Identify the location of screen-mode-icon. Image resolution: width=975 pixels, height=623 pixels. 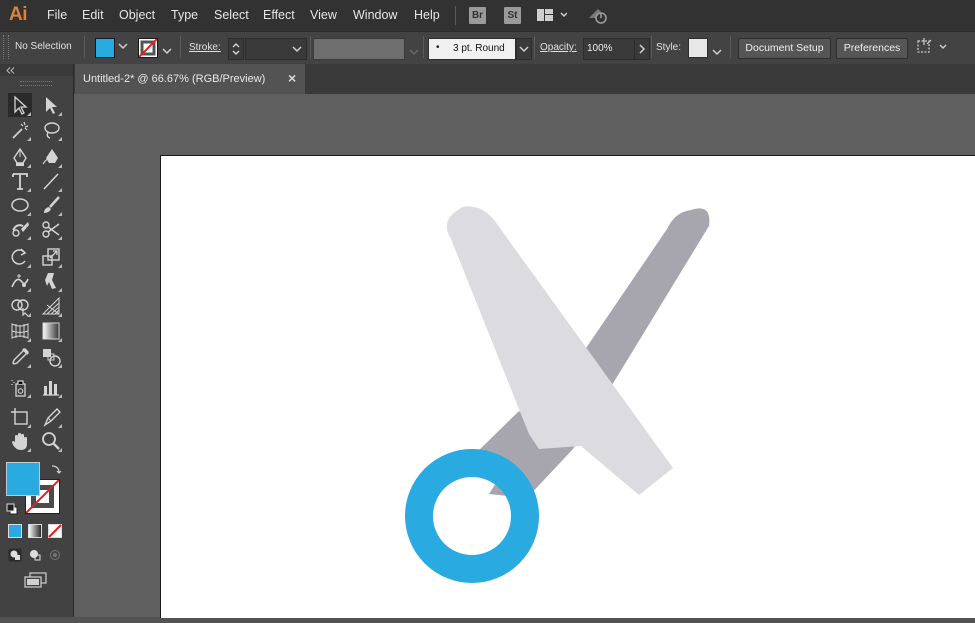
(36, 582).